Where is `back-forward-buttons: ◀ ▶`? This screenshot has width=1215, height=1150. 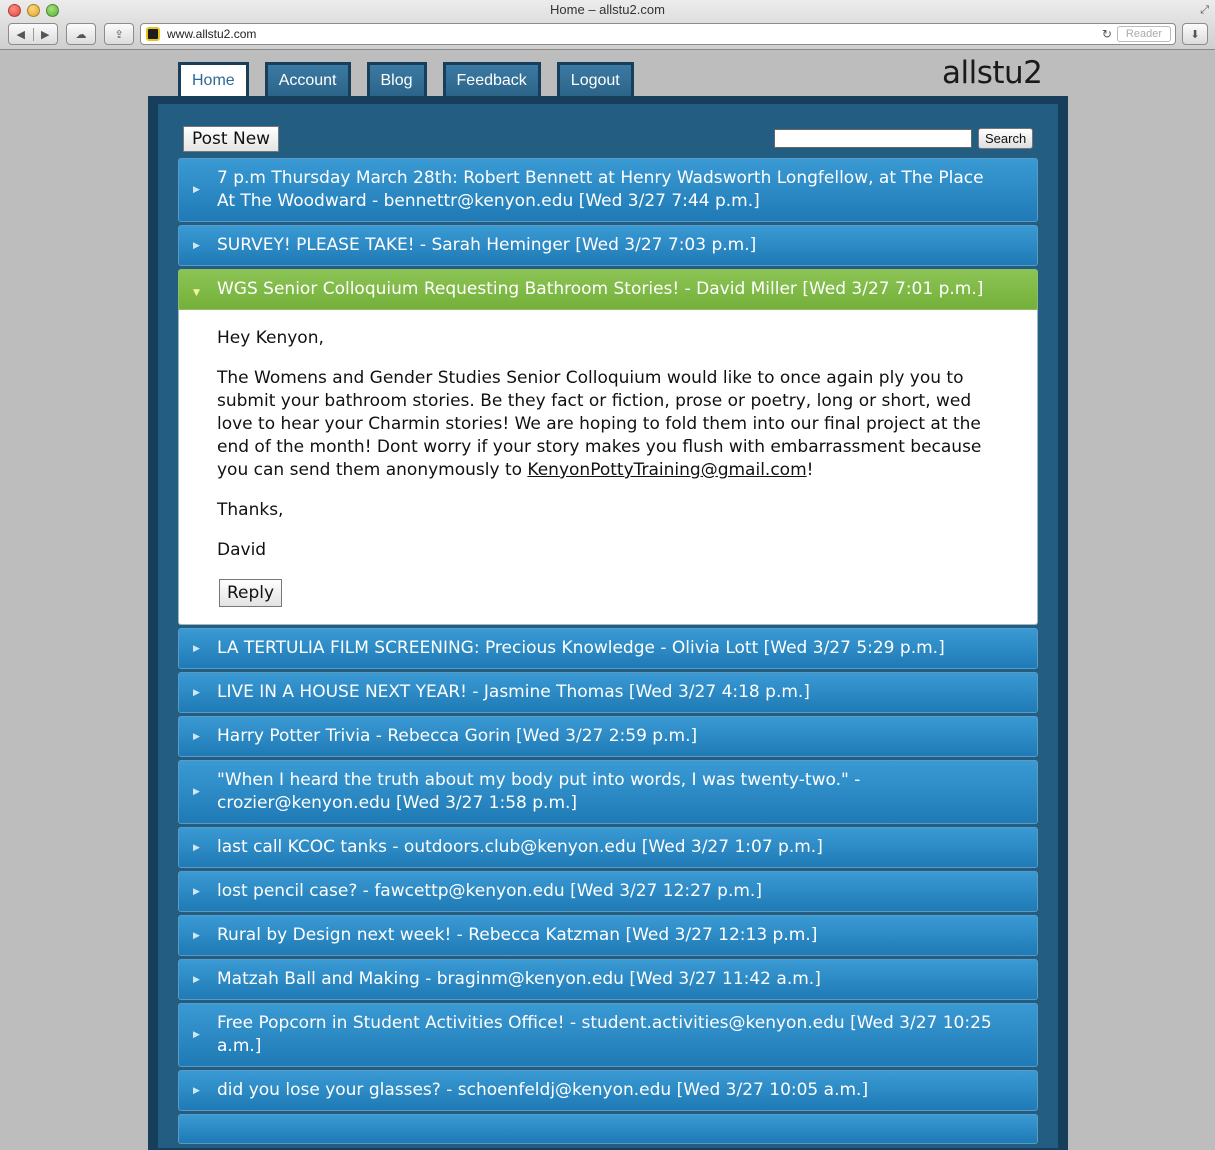
back-forward-buttons: ◀ ▶ is located at coordinates (33, 34).